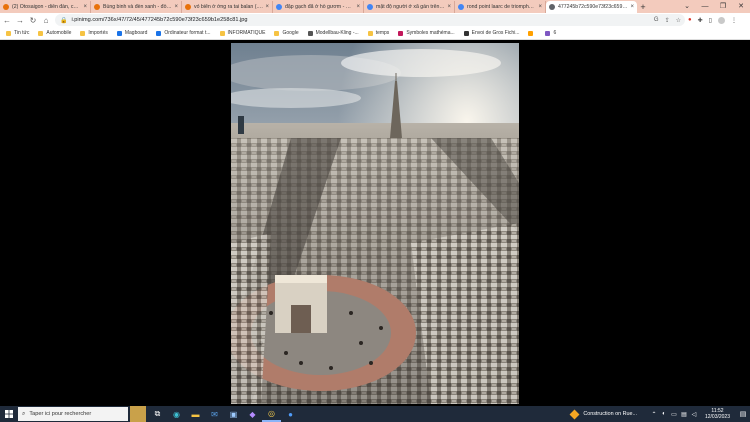 This screenshot has height=422, width=750. I want to click on task-view-icon: ⧉, so click(157, 414).